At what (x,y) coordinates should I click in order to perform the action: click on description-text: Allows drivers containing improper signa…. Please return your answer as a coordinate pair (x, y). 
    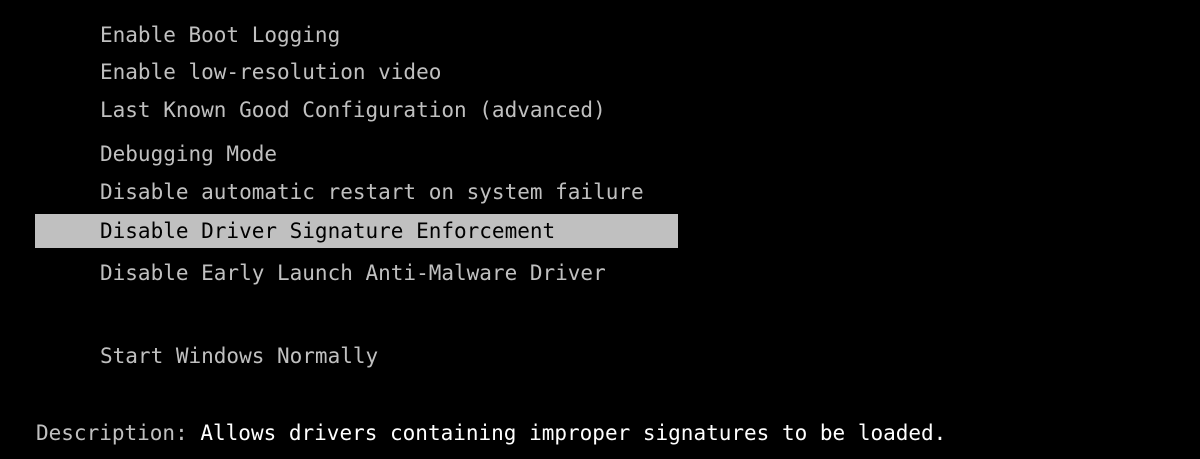
    Looking at the image, I should click on (573, 433).